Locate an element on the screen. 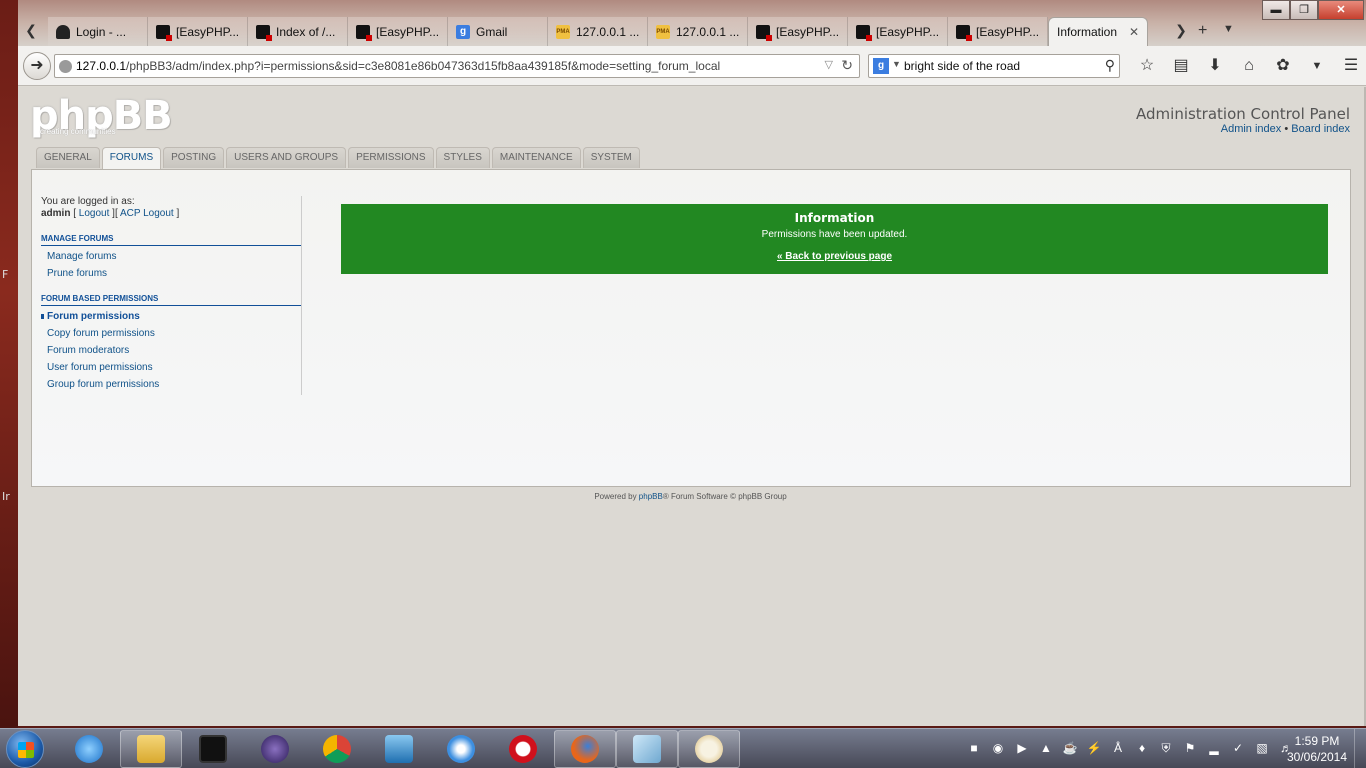 This screenshot has height=768, width=1366. easyphp-icon is located at coordinates (364, 32).